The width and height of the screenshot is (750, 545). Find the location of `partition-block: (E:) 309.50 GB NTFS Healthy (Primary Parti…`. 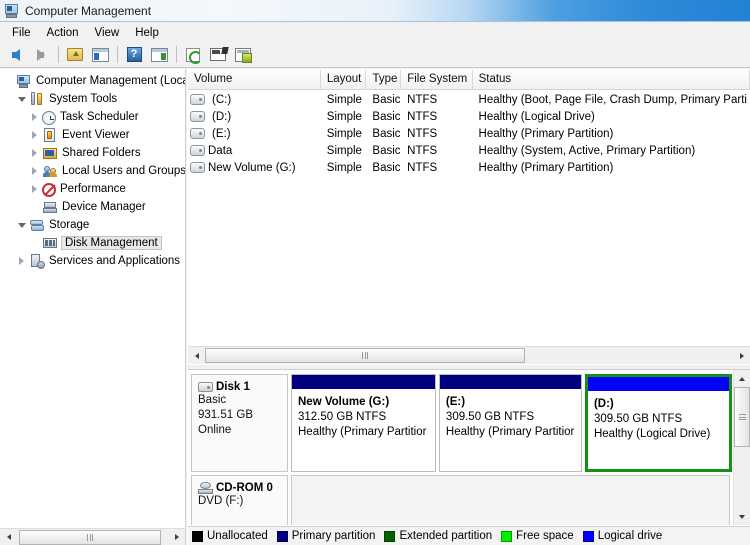

partition-block: (E:) 309.50 GB NTFS Healthy (Primary Parti… is located at coordinates (510, 423).